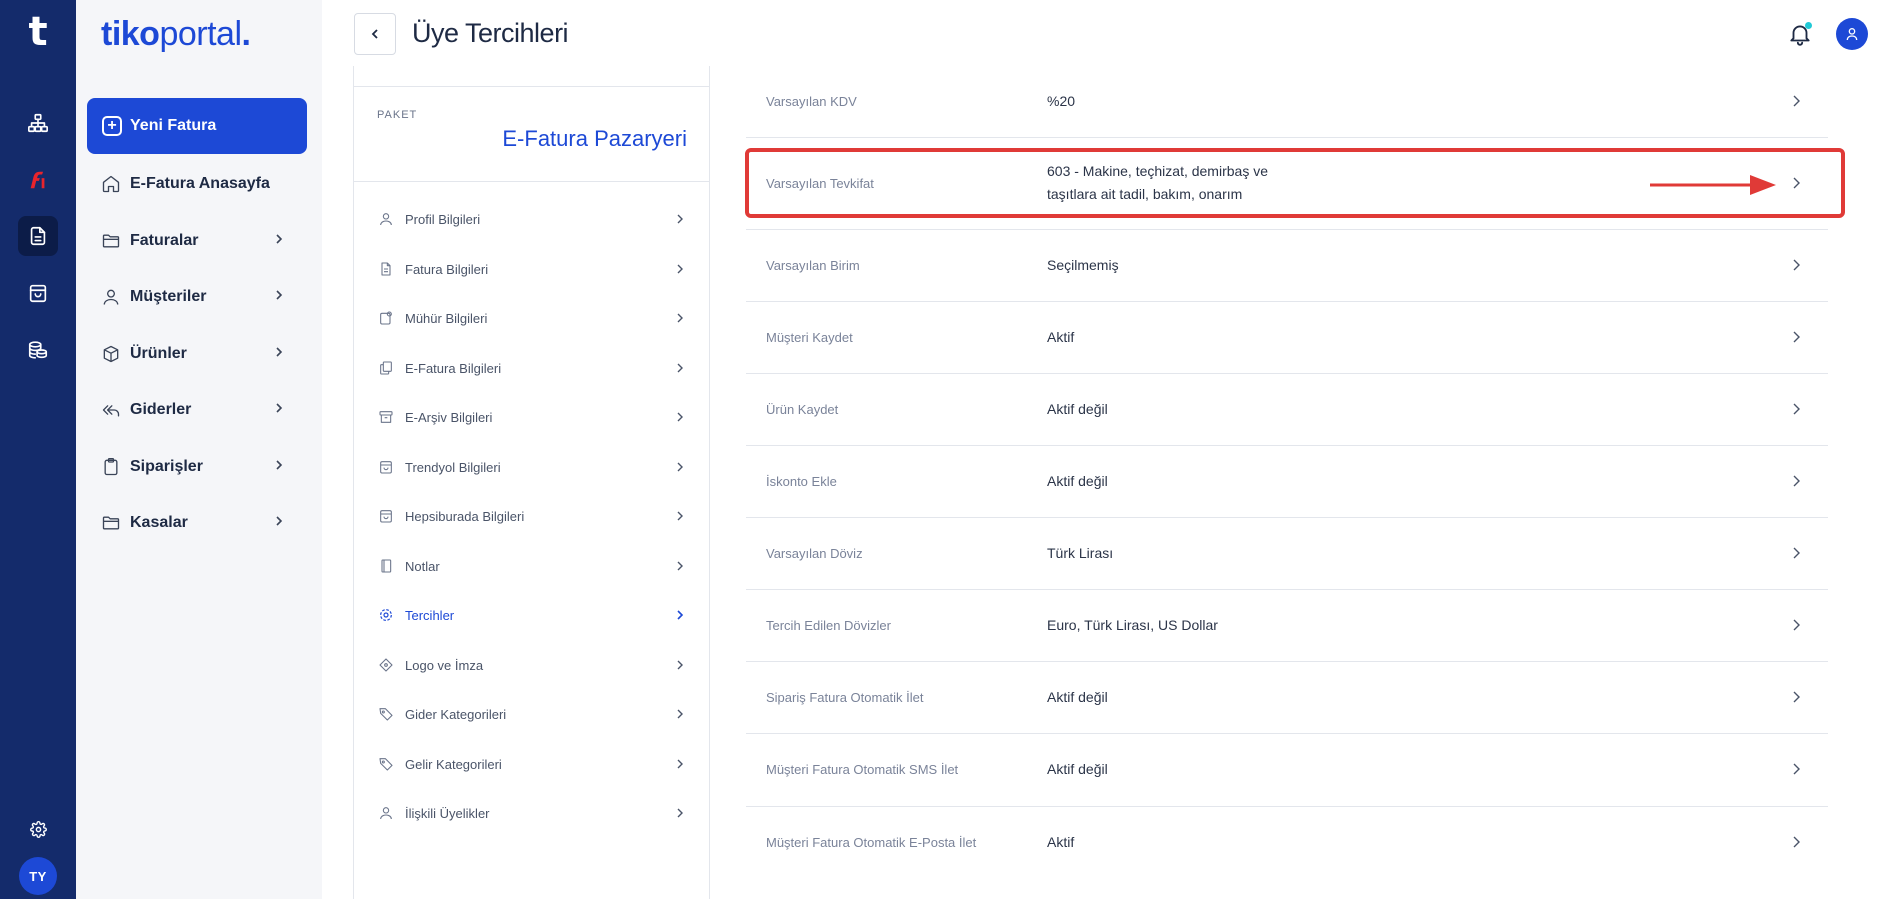  Describe the element at coordinates (38, 32) in the screenshot. I see `app-logo: t` at that location.